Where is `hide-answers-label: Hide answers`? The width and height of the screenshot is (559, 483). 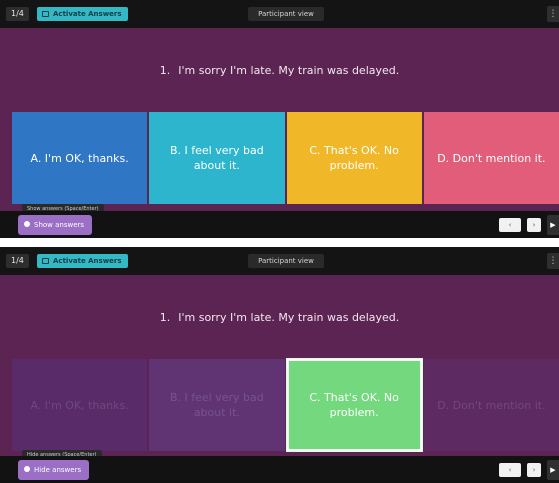
hide-answers-label: Hide answers is located at coordinates (58, 470).